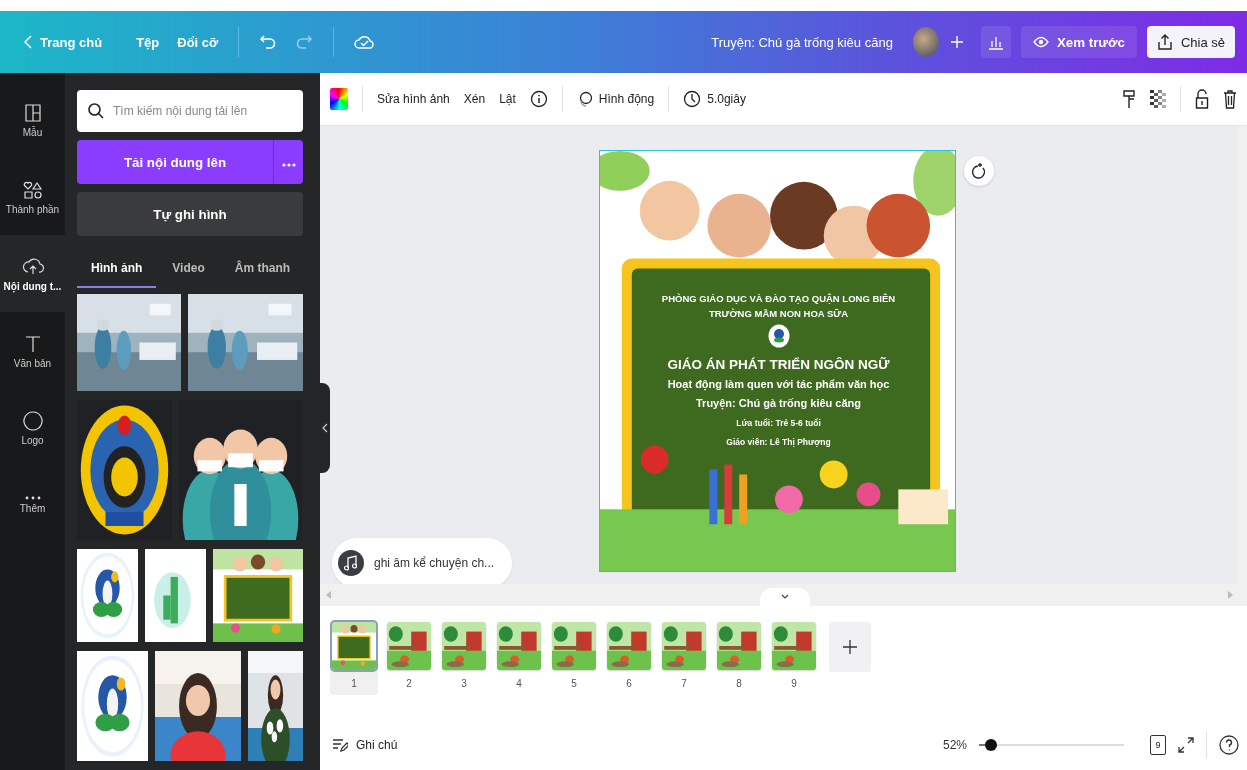 The width and height of the screenshot is (1247, 770). I want to click on duration-button: 5.0giây, so click(714, 99).